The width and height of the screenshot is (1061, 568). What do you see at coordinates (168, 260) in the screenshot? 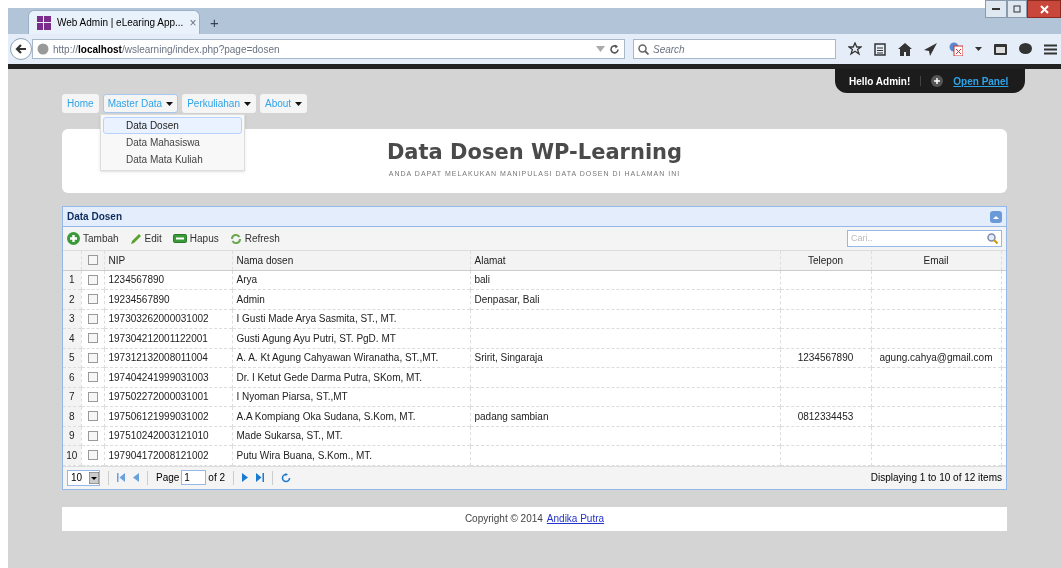
I see `column-header: NIP` at bounding box center [168, 260].